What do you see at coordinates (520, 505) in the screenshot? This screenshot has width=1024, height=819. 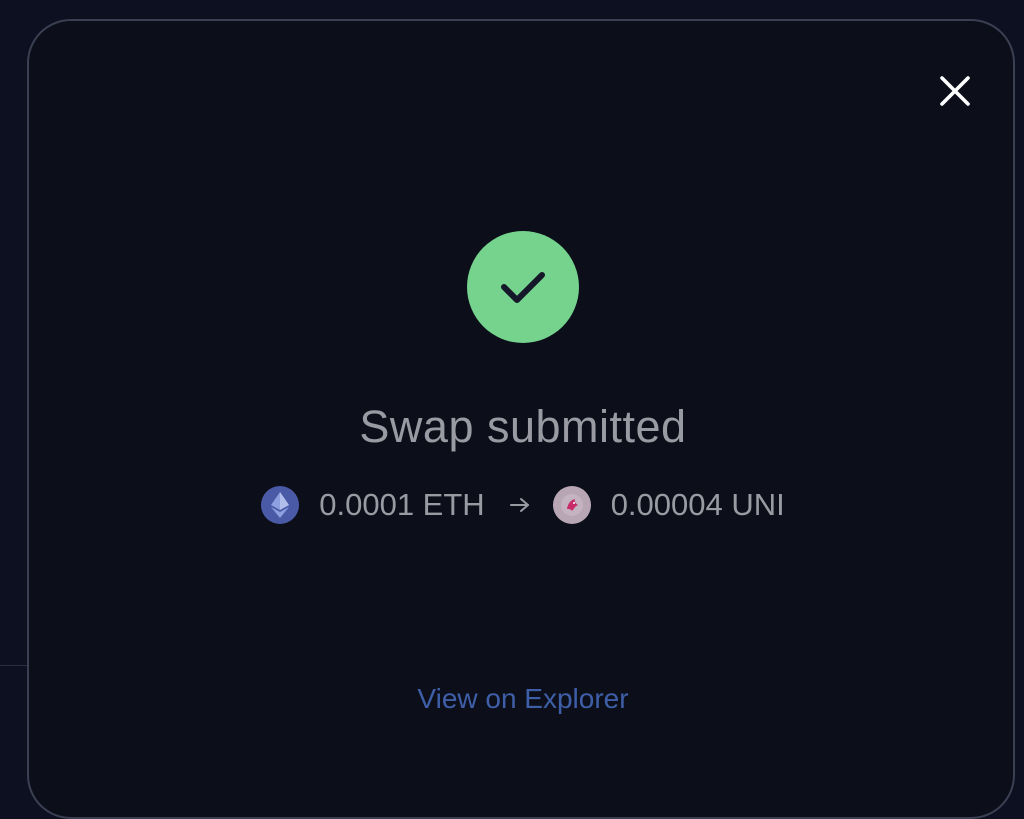 I see `arrow-right-icon` at bounding box center [520, 505].